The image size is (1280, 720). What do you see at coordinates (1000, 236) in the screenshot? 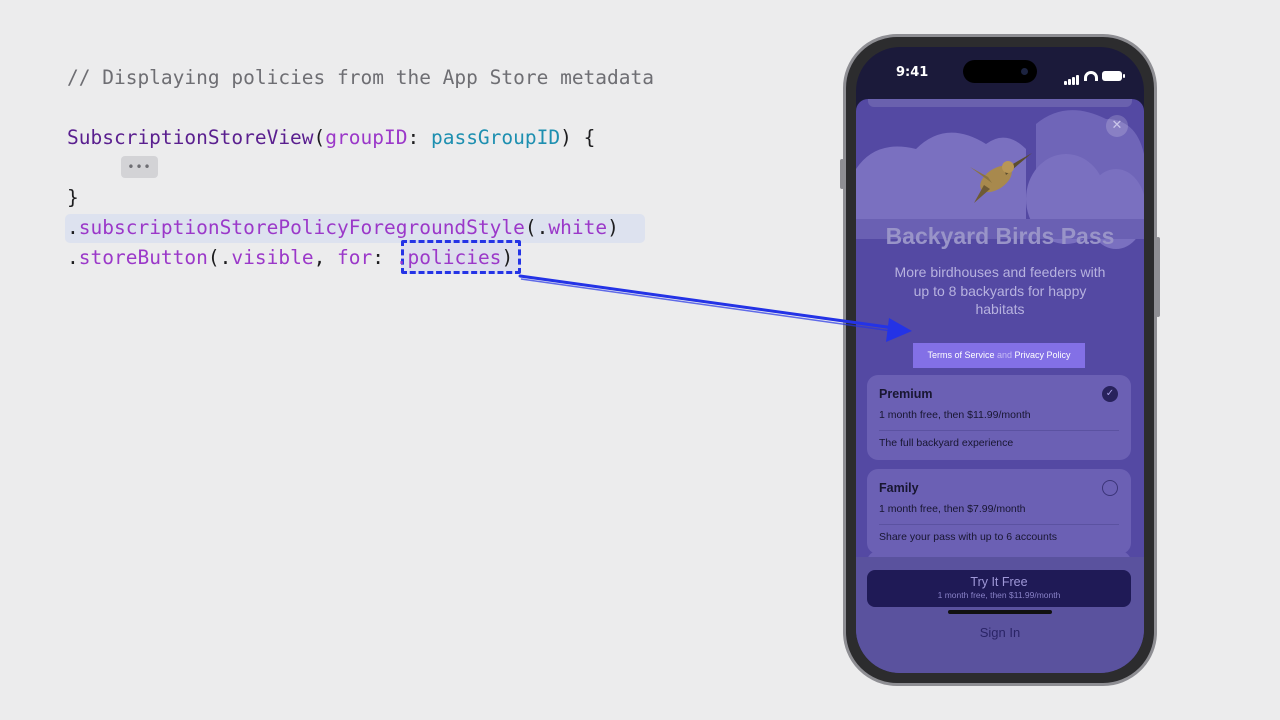
I see `pass-title: Backyard Birds Pass` at bounding box center [1000, 236].